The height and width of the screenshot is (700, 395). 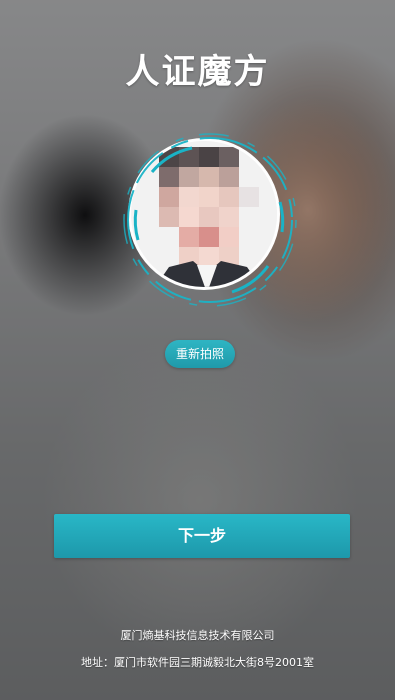 I want to click on retake-photo-button: 重新拍照, so click(x=200, y=354).